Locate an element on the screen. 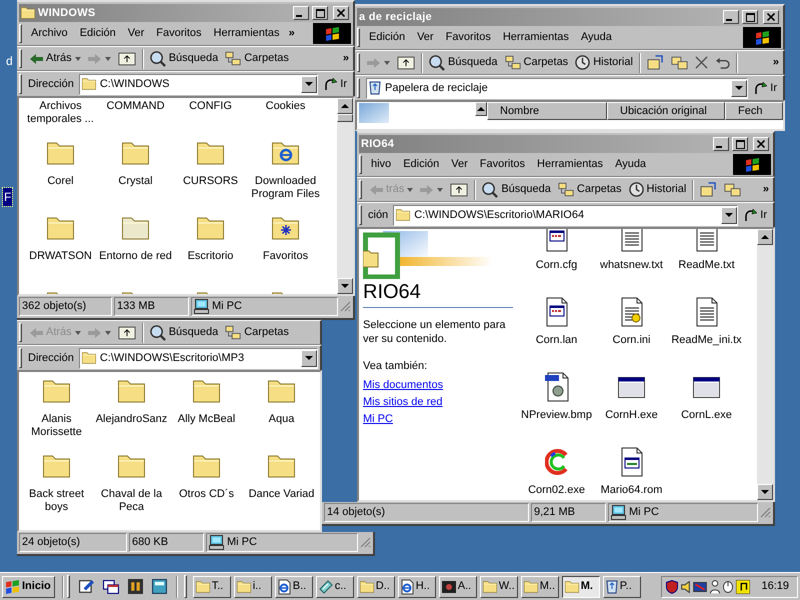 Image resolution: width=800 pixels, height=600 pixels. file-label: DRWATSON is located at coordinates (61, 256).